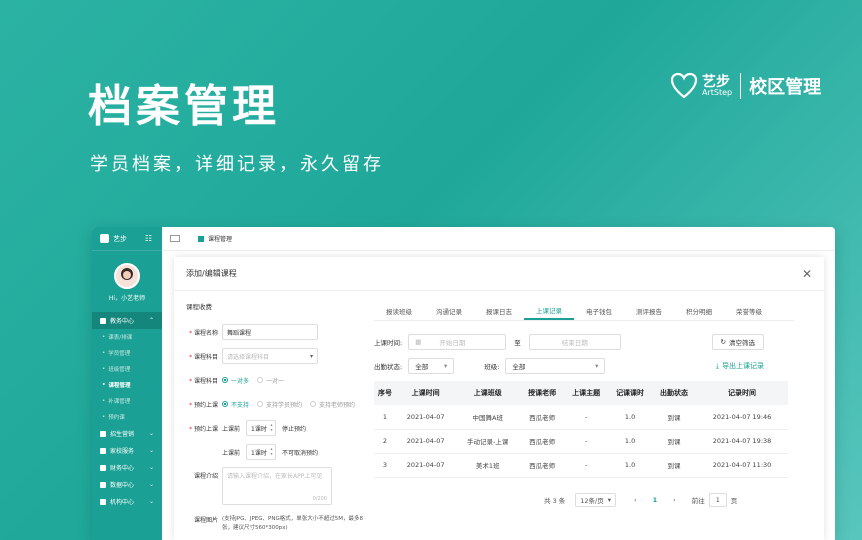  I want to click on stop-booking-stepper: 1课时, so click(261, 428).